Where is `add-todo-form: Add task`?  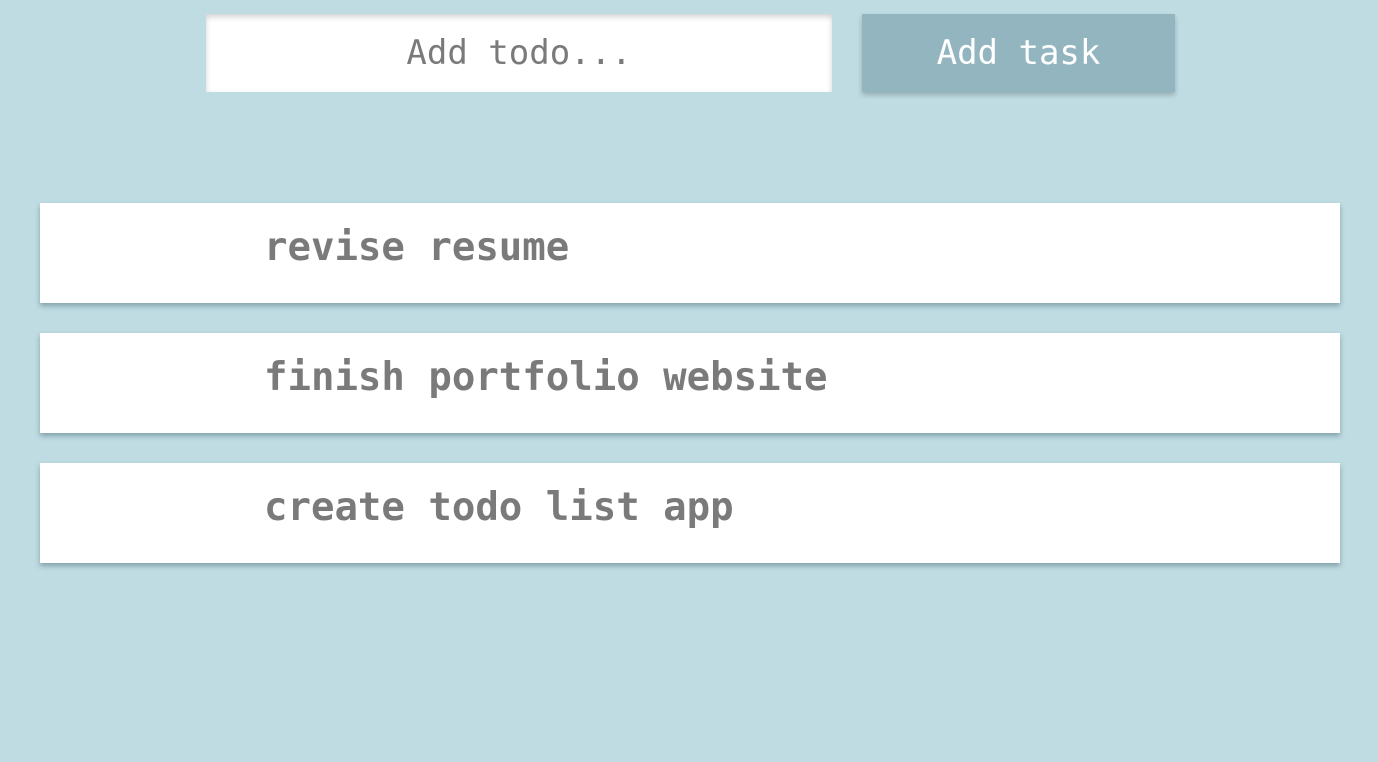
add-todo-form: Add task is located at coordinates (690, 53).